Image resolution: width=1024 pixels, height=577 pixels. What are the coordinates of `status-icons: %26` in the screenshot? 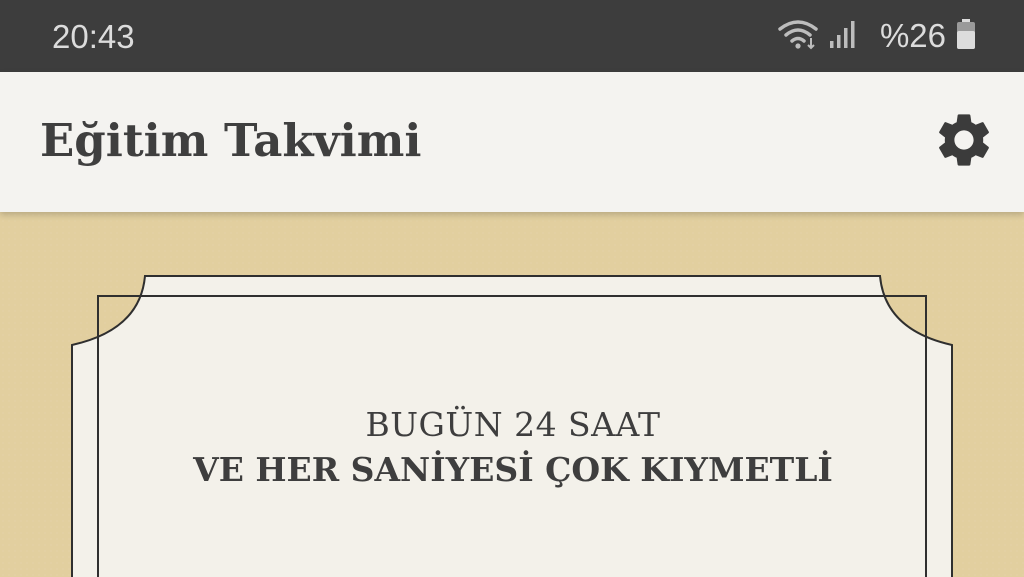 It's located at (877, 36).